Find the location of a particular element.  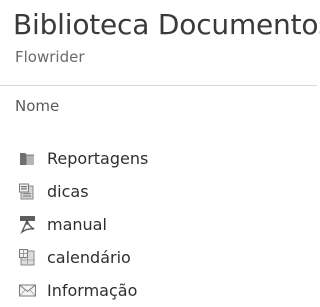

list-item-label: Reportagens is located at coordinates (98, 158).